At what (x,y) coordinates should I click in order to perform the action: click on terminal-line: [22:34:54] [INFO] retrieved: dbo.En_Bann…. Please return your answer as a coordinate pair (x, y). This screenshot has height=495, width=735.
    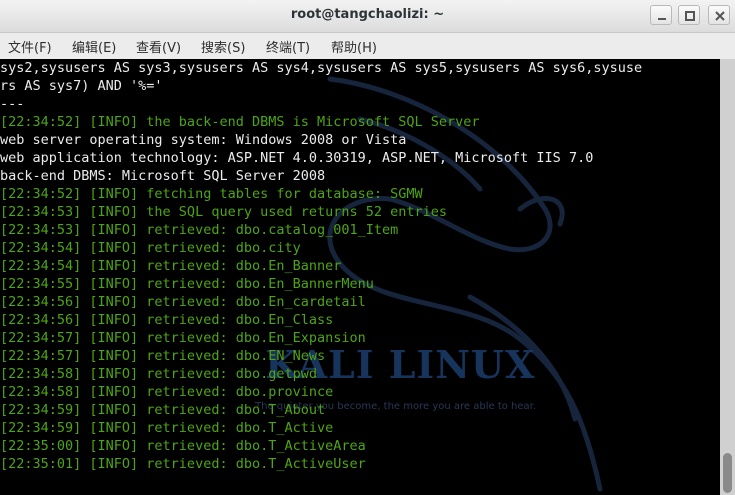
    Looking at the image, I should click on (171, 266).